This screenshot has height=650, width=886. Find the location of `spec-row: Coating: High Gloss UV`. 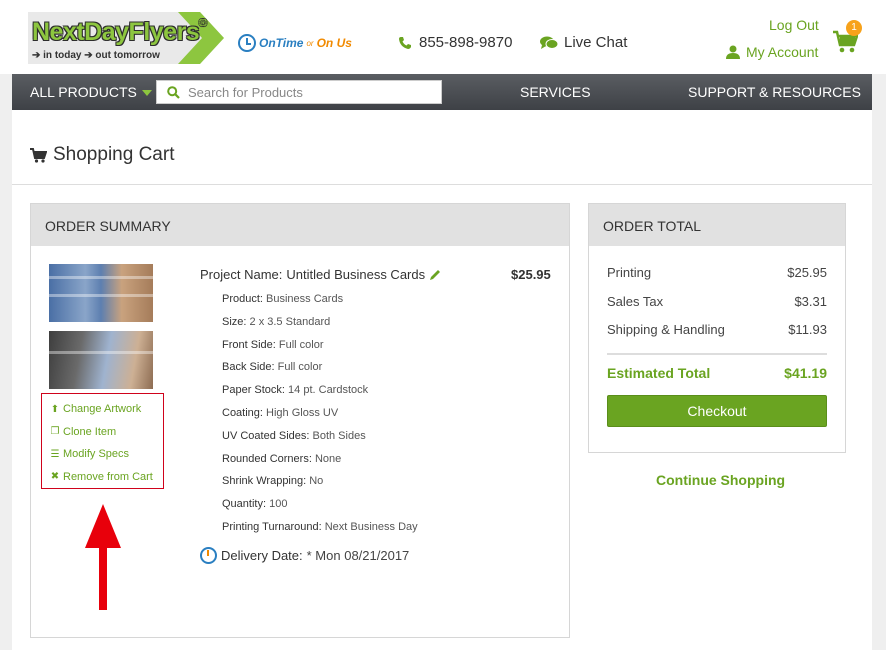

spec-row: Coating: High Gloss UV is located at coordinates (382, 417).